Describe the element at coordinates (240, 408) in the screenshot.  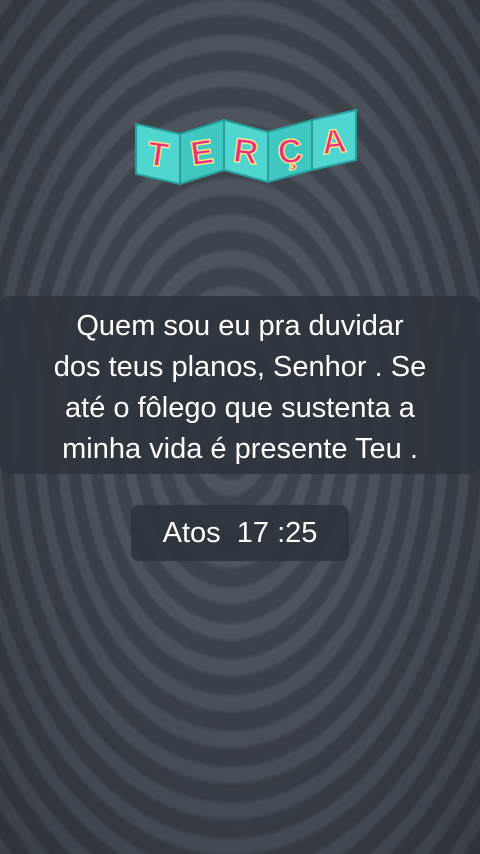
I see `quote-line: até o fôlego que sustenta a` at that location.